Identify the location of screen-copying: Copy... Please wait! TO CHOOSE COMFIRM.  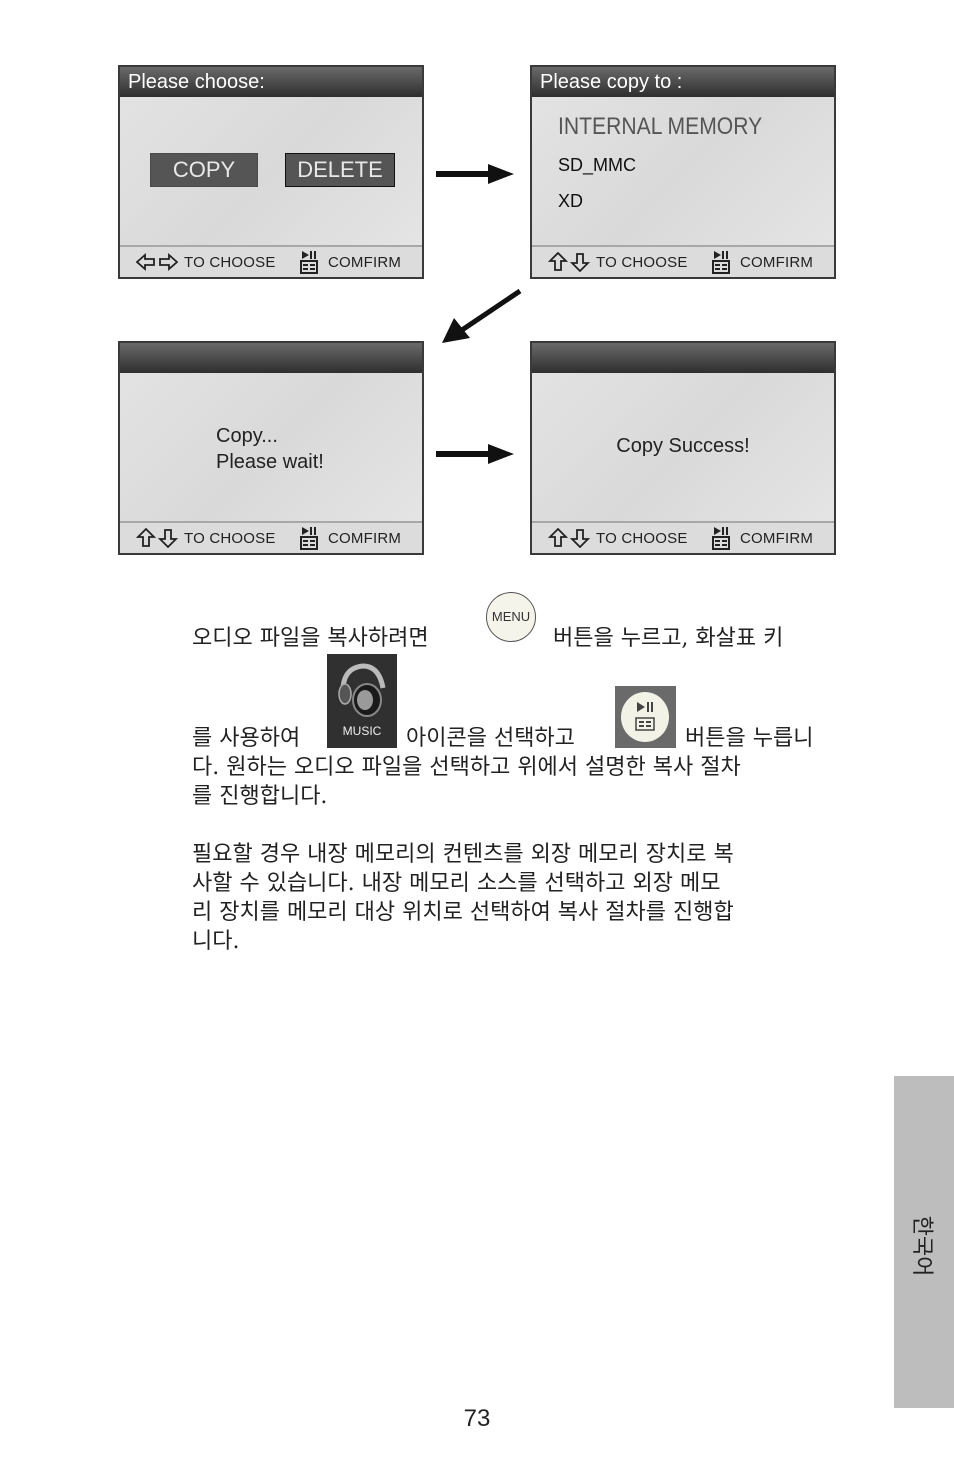
(271, 448).